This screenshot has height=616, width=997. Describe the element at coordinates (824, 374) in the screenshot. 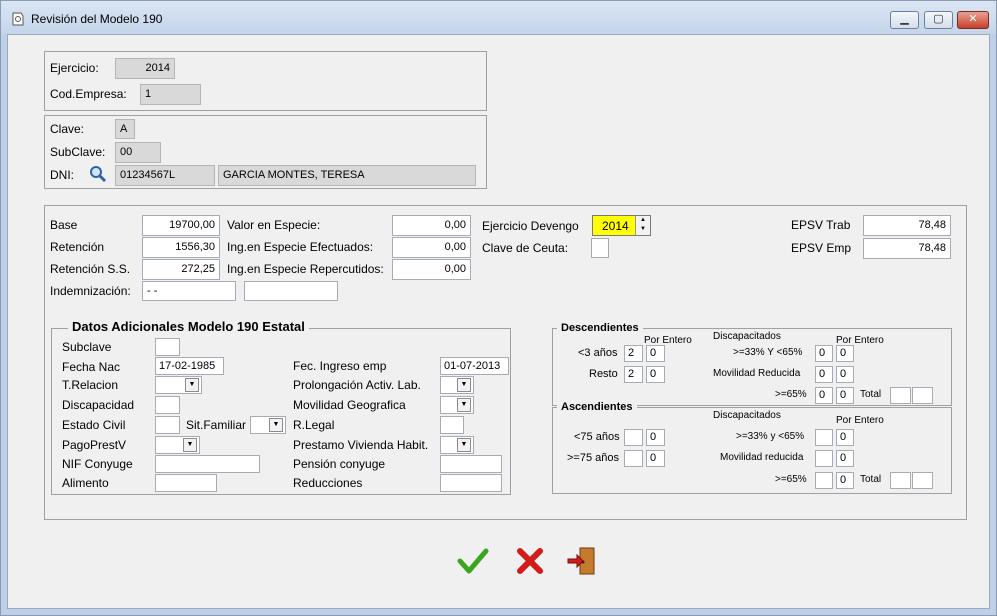

I see `desc-movilidad-field: 0` at that location.